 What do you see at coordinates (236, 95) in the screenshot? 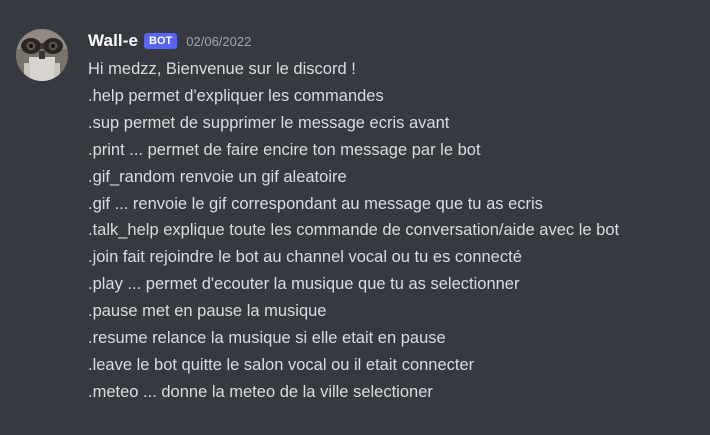
I see `message-line: .help permet d'expliquer les commandes` at bounding box center [236, 95].